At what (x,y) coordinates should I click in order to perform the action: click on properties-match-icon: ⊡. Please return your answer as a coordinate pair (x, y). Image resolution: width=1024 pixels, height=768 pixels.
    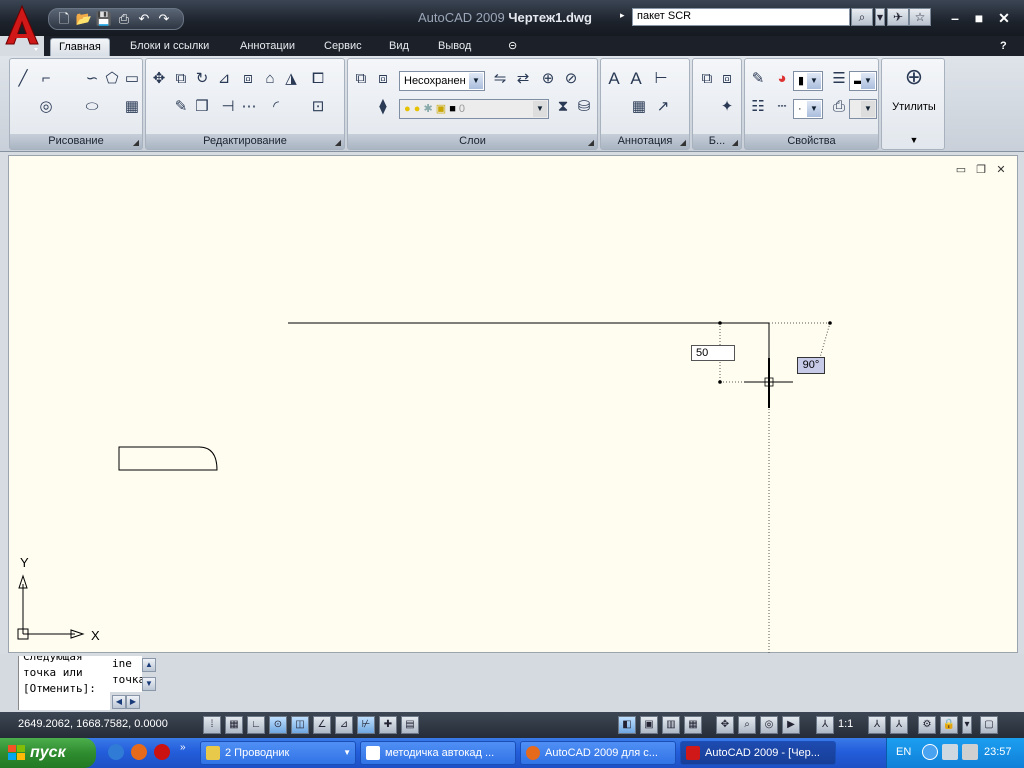
    Looking at the image, I should click on (318, 107).